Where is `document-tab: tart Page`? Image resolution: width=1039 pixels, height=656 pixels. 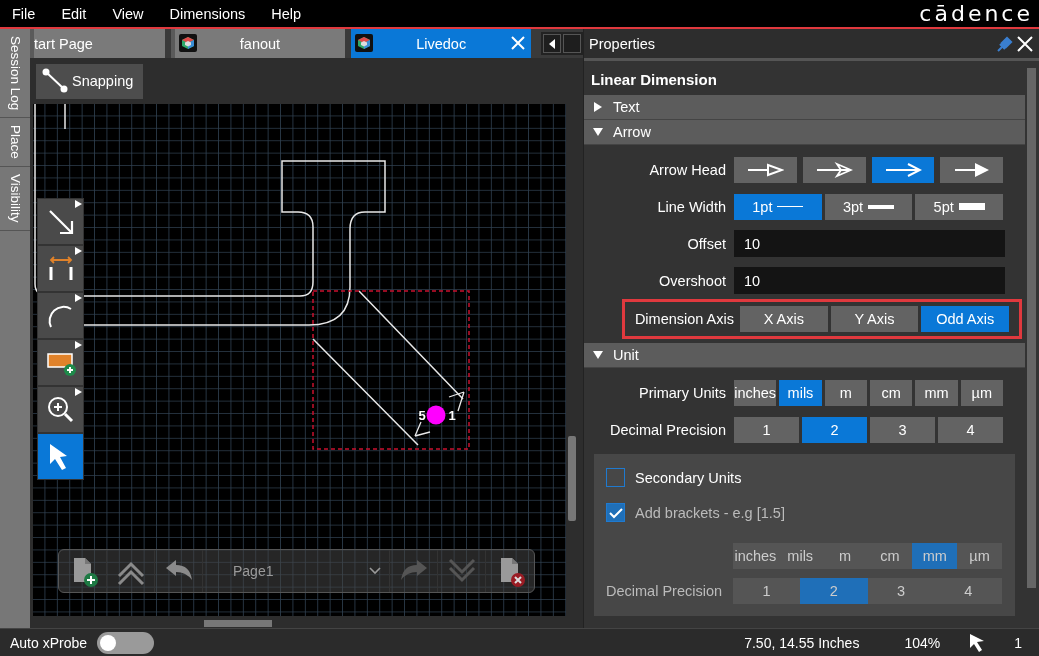
document-tab: tart Page is located at coordinates (97, 43).